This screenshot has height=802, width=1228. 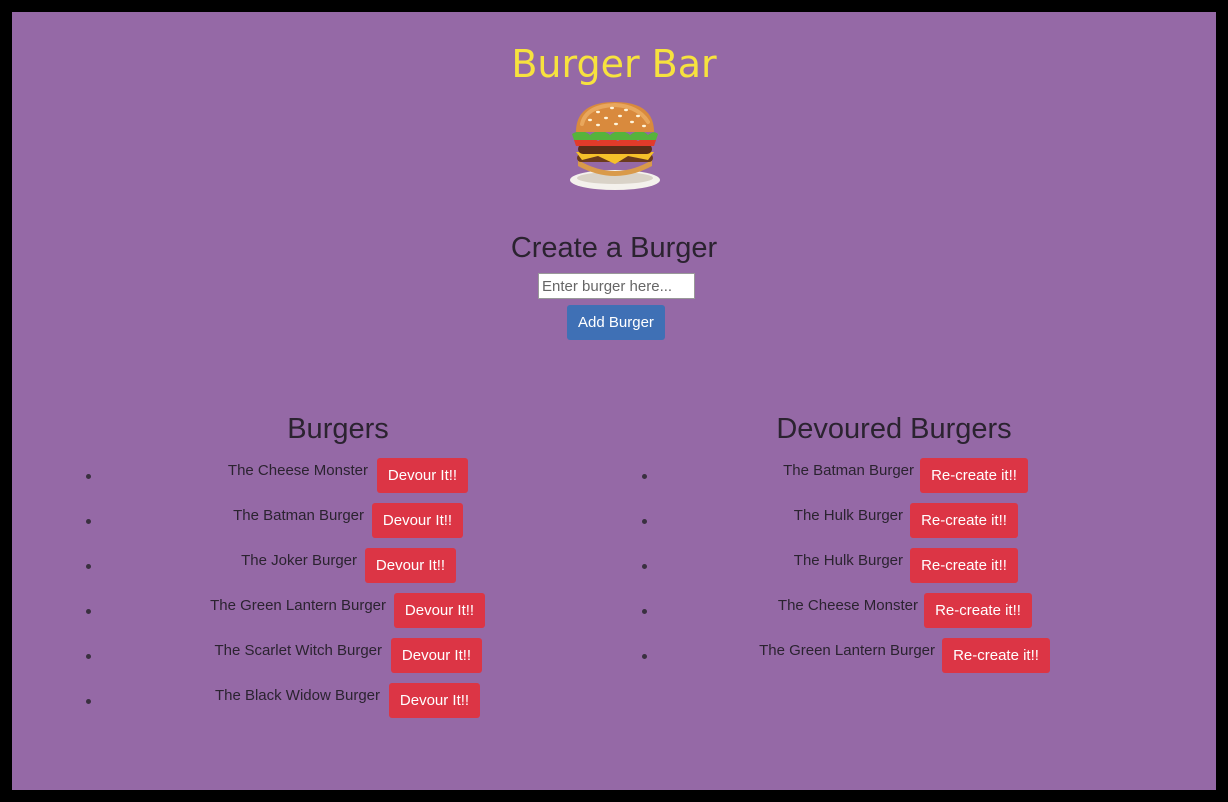 I want to click on list-item: The Cheese Monster Devour It!!, so click(x=313, y=476).